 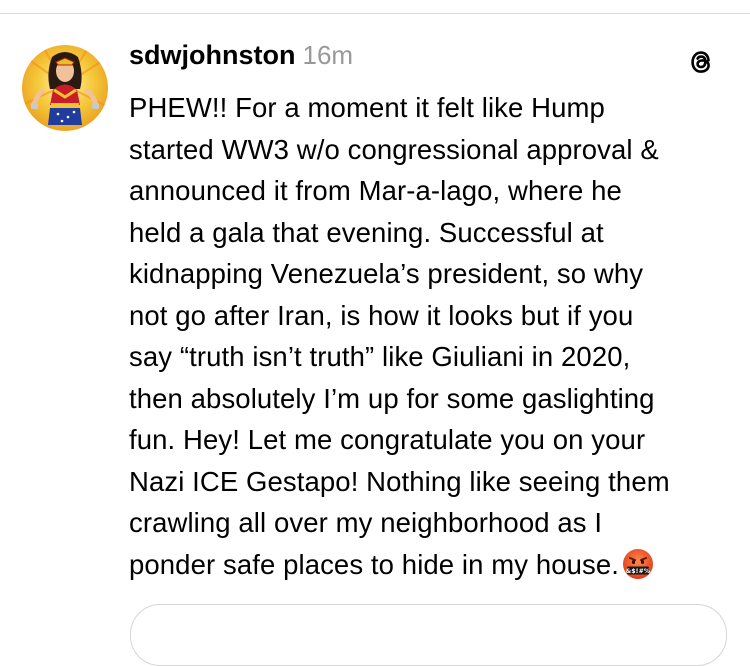 What do you see at coordinates (638, 564) in the screenshot?
I see `cursing-face-emoji-icon: &$!#%` at bounding box center [638, 564].